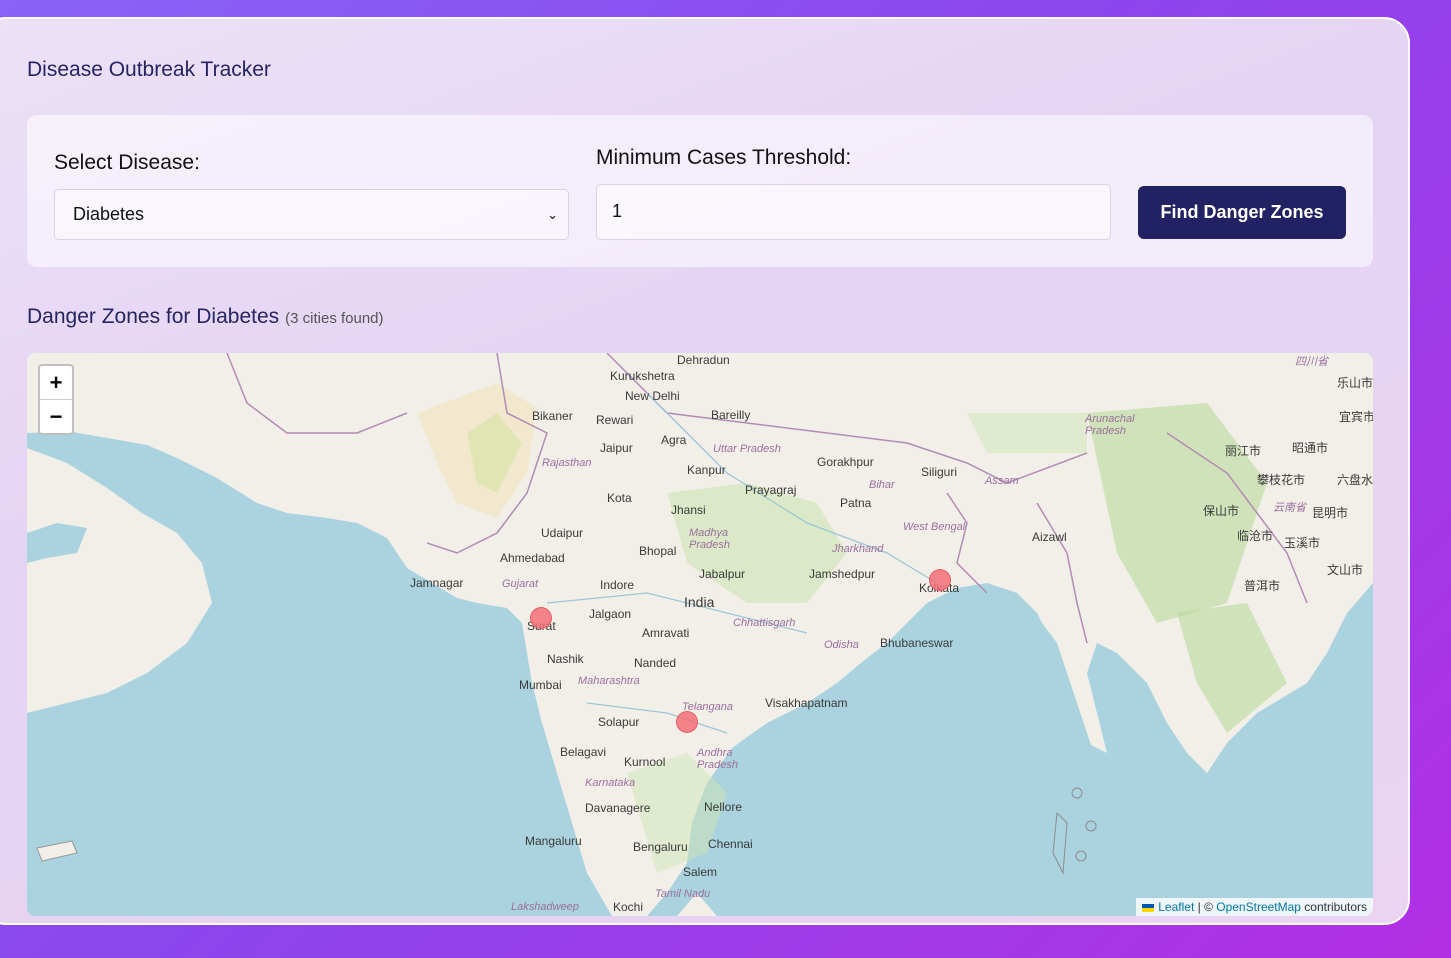 This screenshot has width=1451, height=958. I want to click on results-heading: Danger Zones for Diabetes, so click(153, 316).